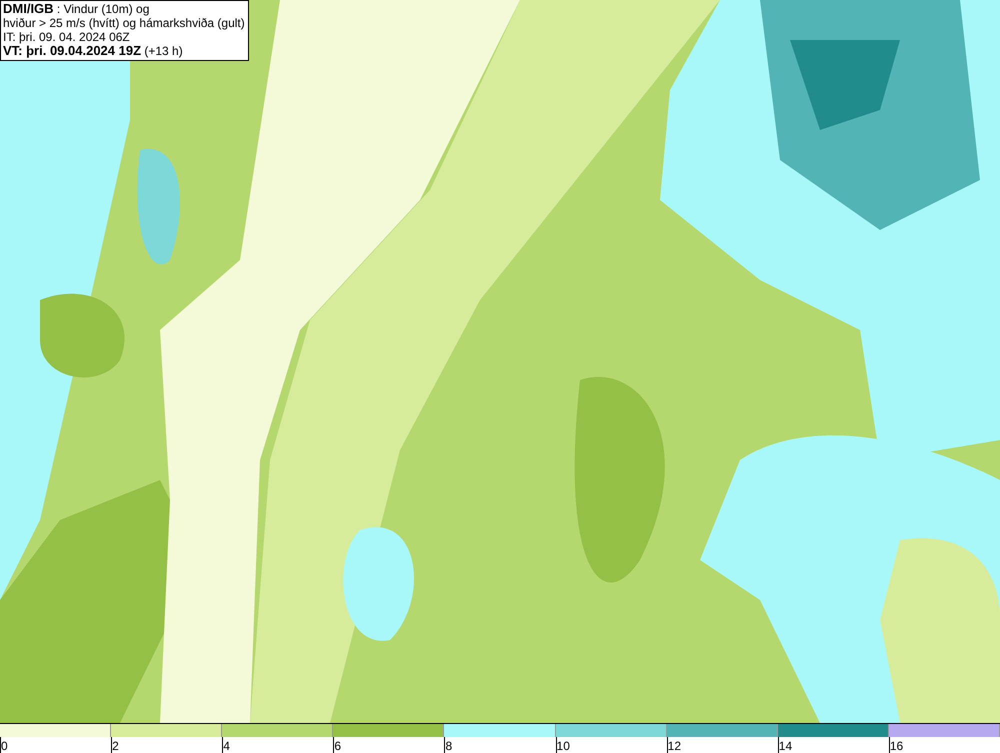  Describe the element at coordinates (896, 745) in the screenshot. I see `legend-tick-label: 16` at that location.